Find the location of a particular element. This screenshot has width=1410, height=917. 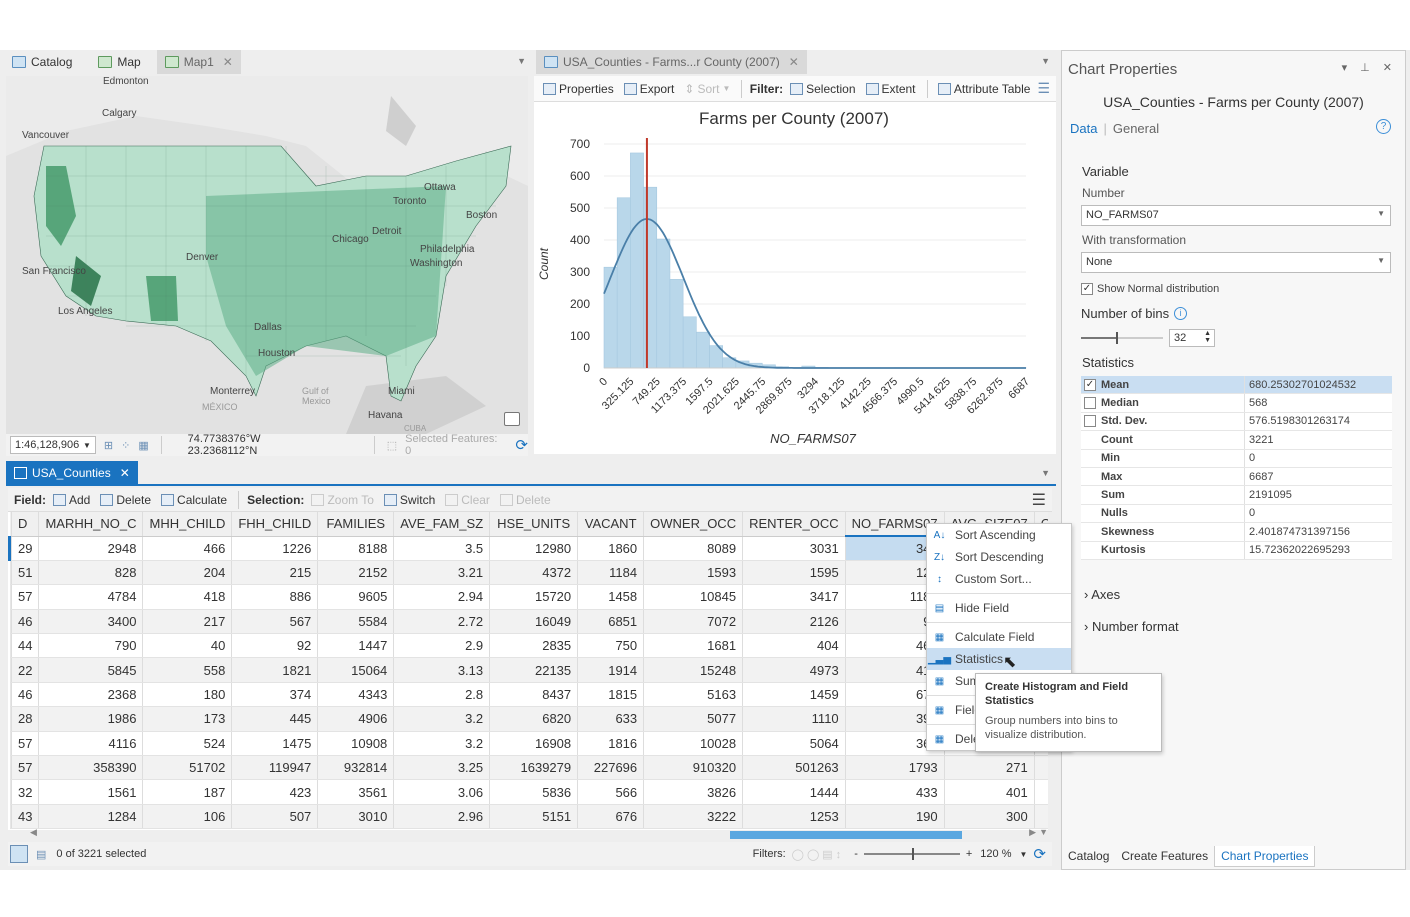

grid-add-icon: ⊞ is located at coordinates (108, 445).